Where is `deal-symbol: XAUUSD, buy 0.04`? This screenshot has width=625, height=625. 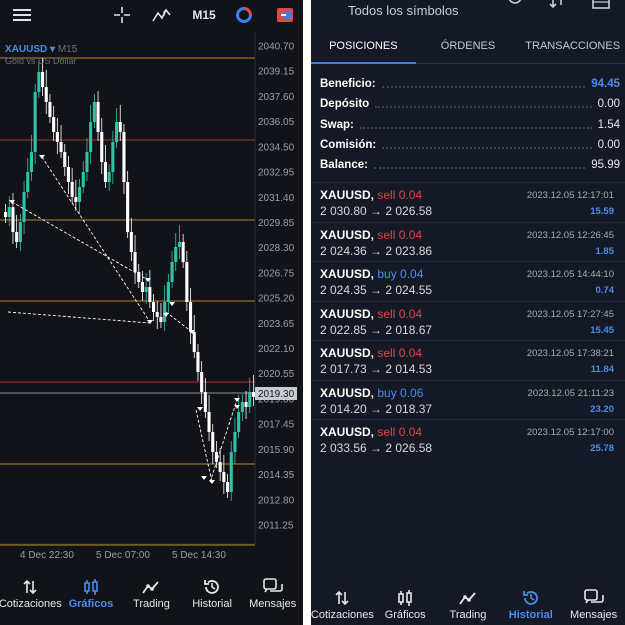 deal-symbol: XAUUSD, buy 0.04 is located at coordinates (371, 274).